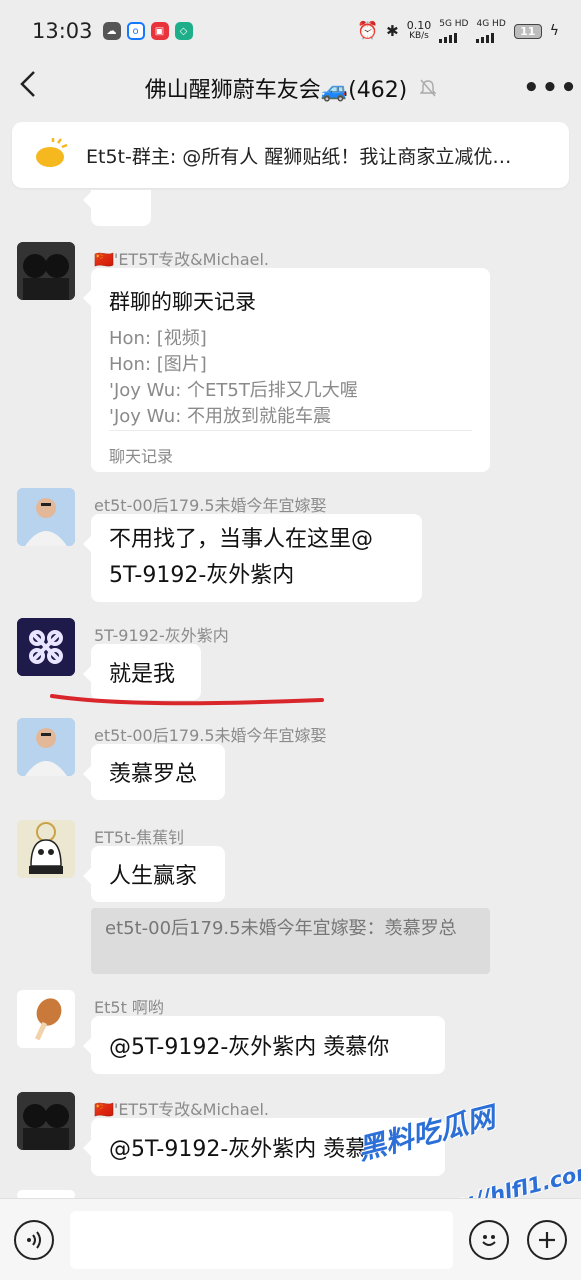 This screenshot has height=1280, width=581. What do you see at coordinates (252, 558) in the screenshot?
I see `message-bubble: 不用找了，当事人在这里@ 5T-9192-灰外紫内` at bounding box center [252, 558].